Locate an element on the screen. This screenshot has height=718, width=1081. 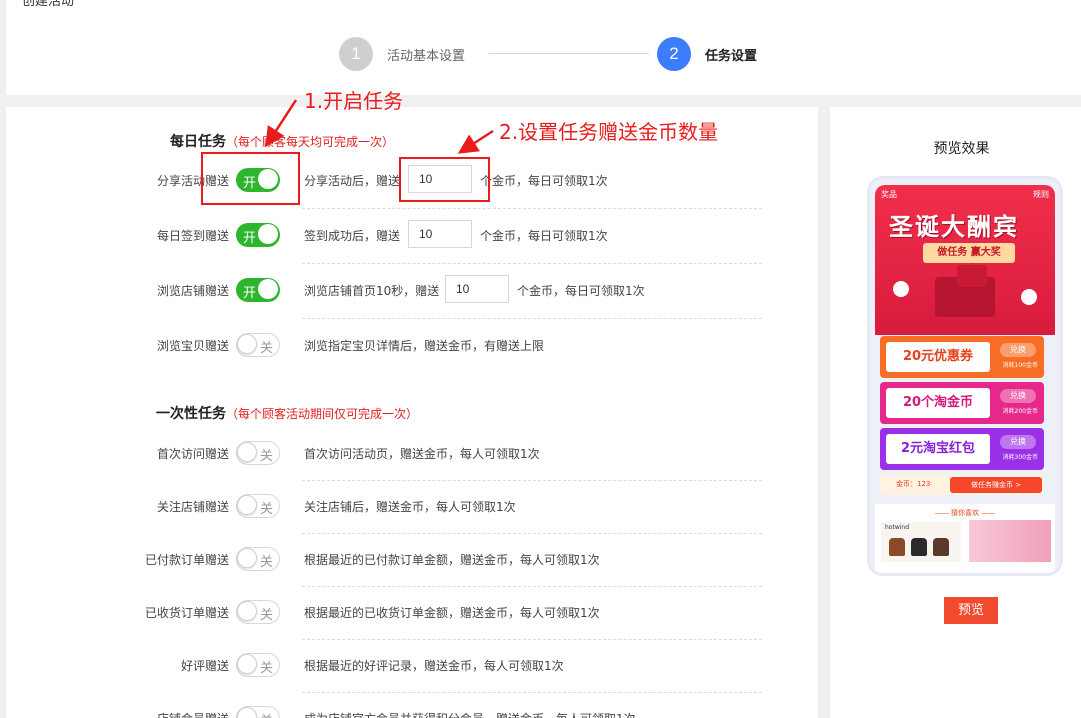
section-hint: （每个顾客每天均可完成一次） is located at coordinates (310, 142).